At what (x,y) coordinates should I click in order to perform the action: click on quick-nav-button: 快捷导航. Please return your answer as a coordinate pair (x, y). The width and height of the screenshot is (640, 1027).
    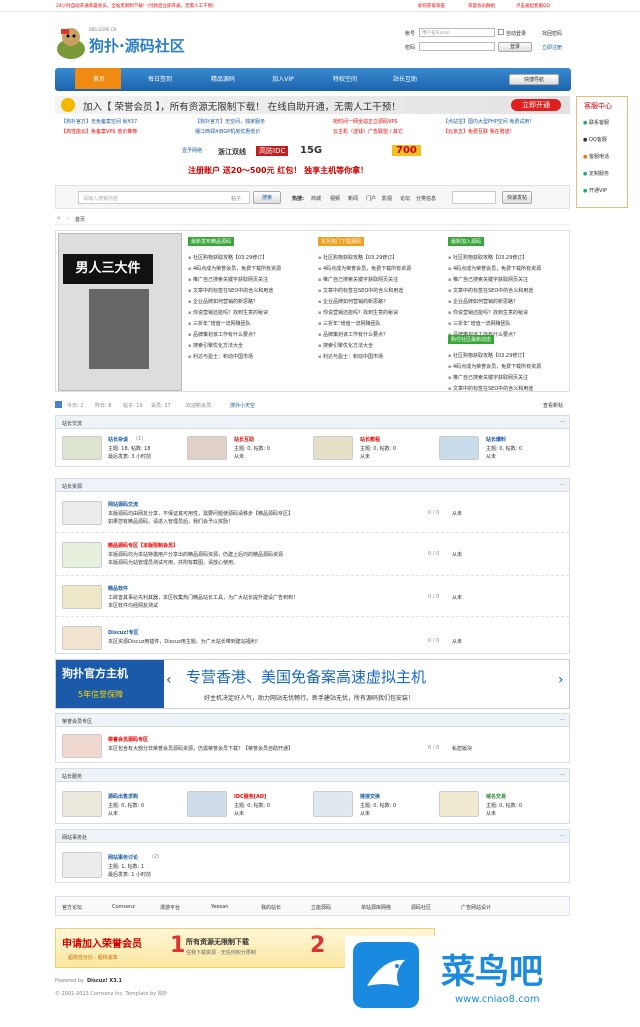
    Looking at the image, I should click on (534, 79).